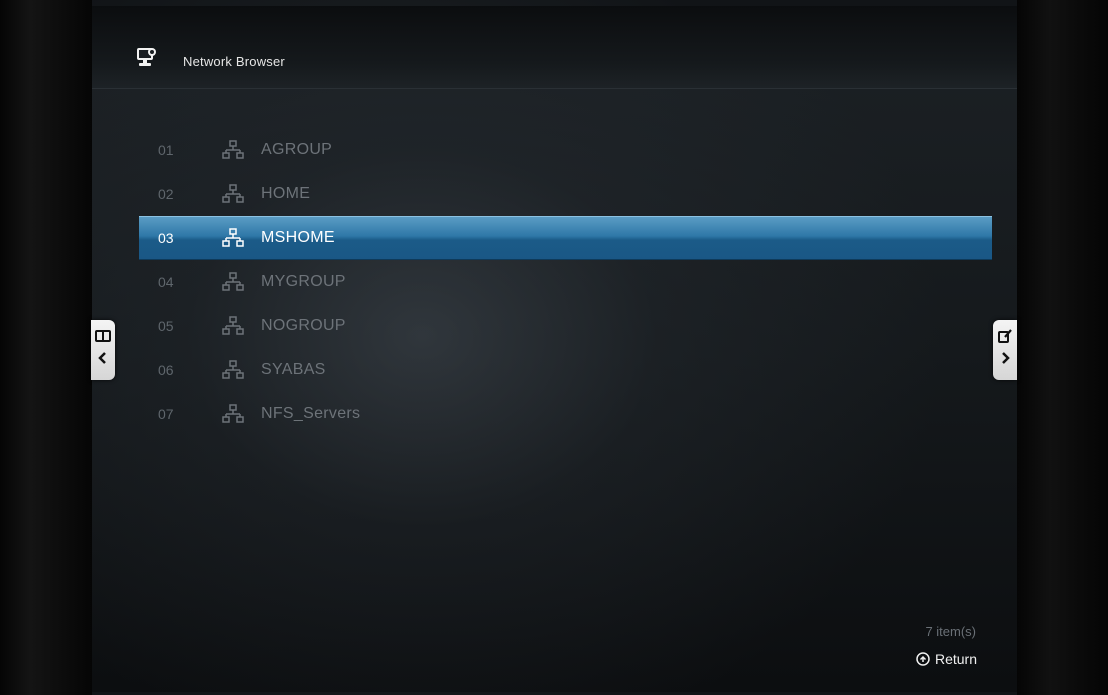 The image size is (1108, 695). Describe the element at coordinates (103, 336) in the screenshot. I see `book-icon` at that location.